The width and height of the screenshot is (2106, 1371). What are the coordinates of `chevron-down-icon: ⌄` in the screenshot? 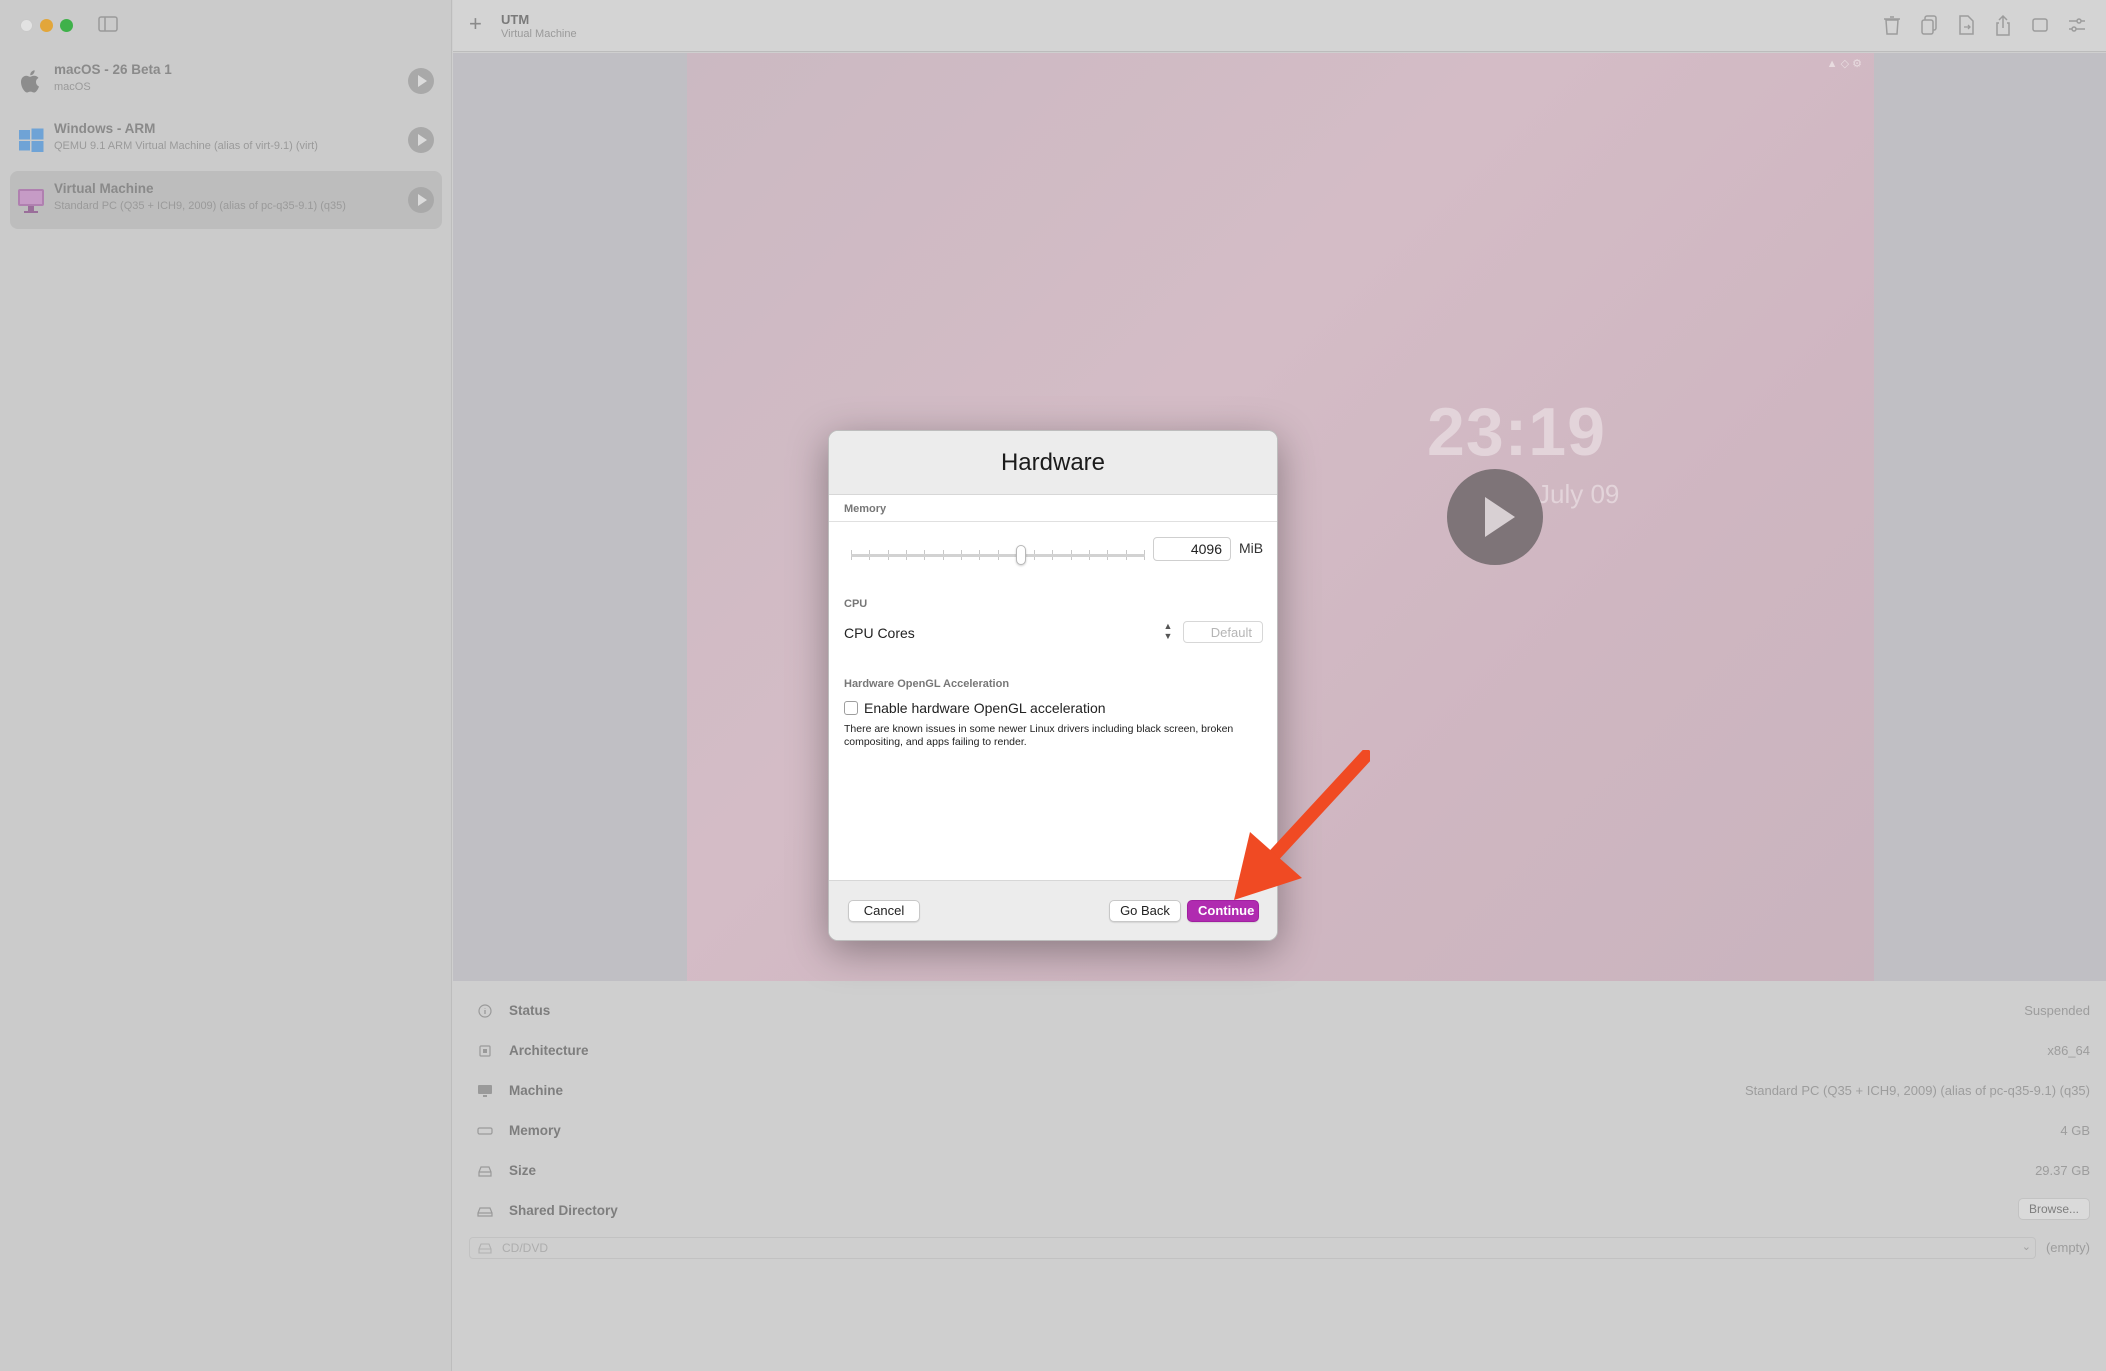 It's located at (2026, 1247).